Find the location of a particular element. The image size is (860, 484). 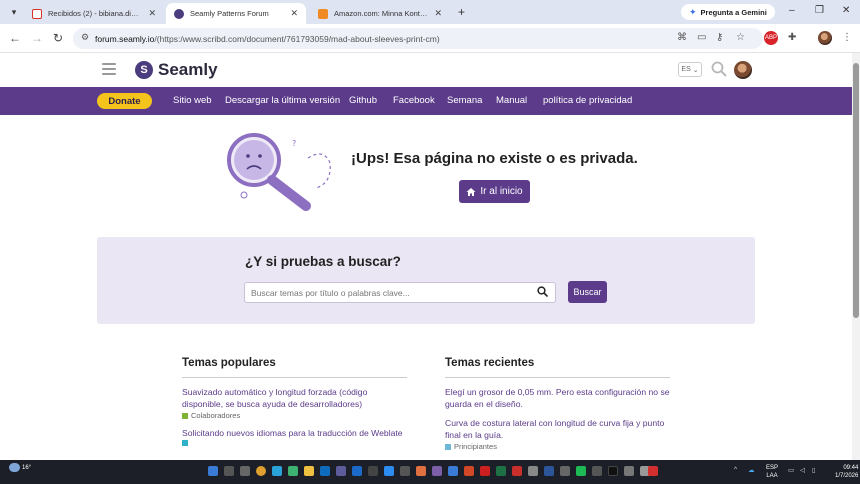

task-view-icon is located at coordinates (245, 471).